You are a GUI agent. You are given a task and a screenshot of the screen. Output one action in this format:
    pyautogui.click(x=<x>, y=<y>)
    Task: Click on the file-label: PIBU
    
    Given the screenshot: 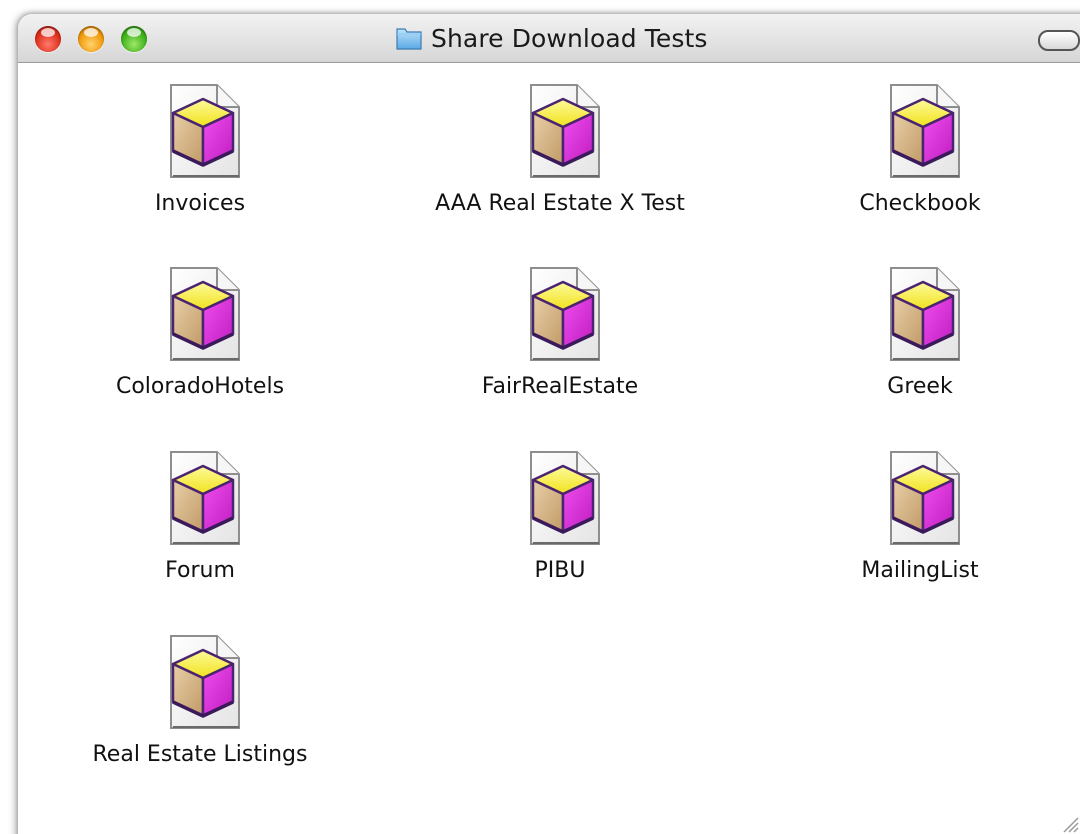 What is the action you would take?
    pyautogui.click(x=560, y=570)
    